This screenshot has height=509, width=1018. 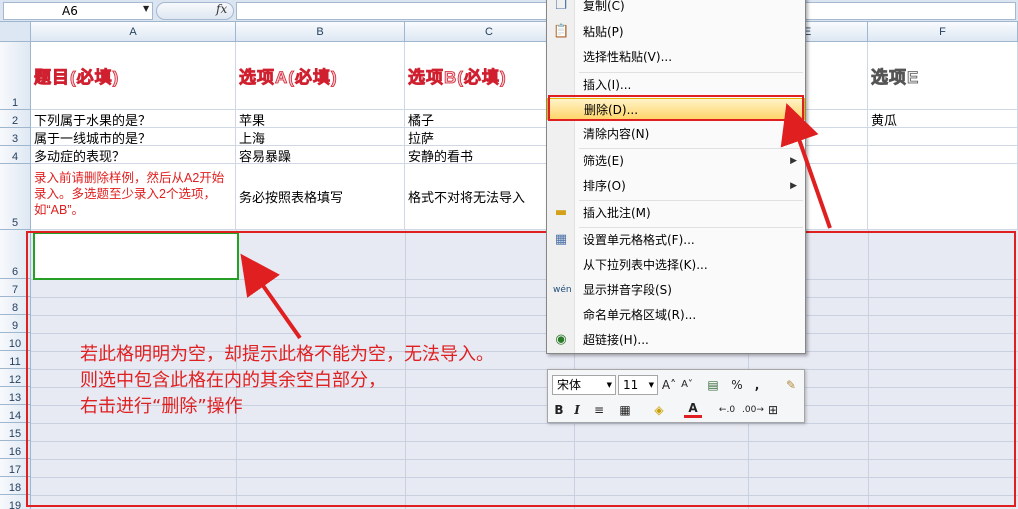 I want to click on accounting-format-icon: ▤, so click(x=713, y=385).